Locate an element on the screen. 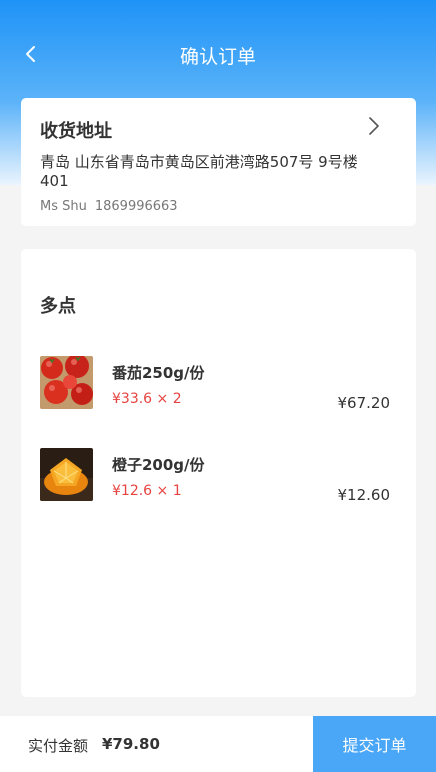 The width and height of the screenshot is (436, 772). store-name: 多点 is located at coordinates (58, 306).